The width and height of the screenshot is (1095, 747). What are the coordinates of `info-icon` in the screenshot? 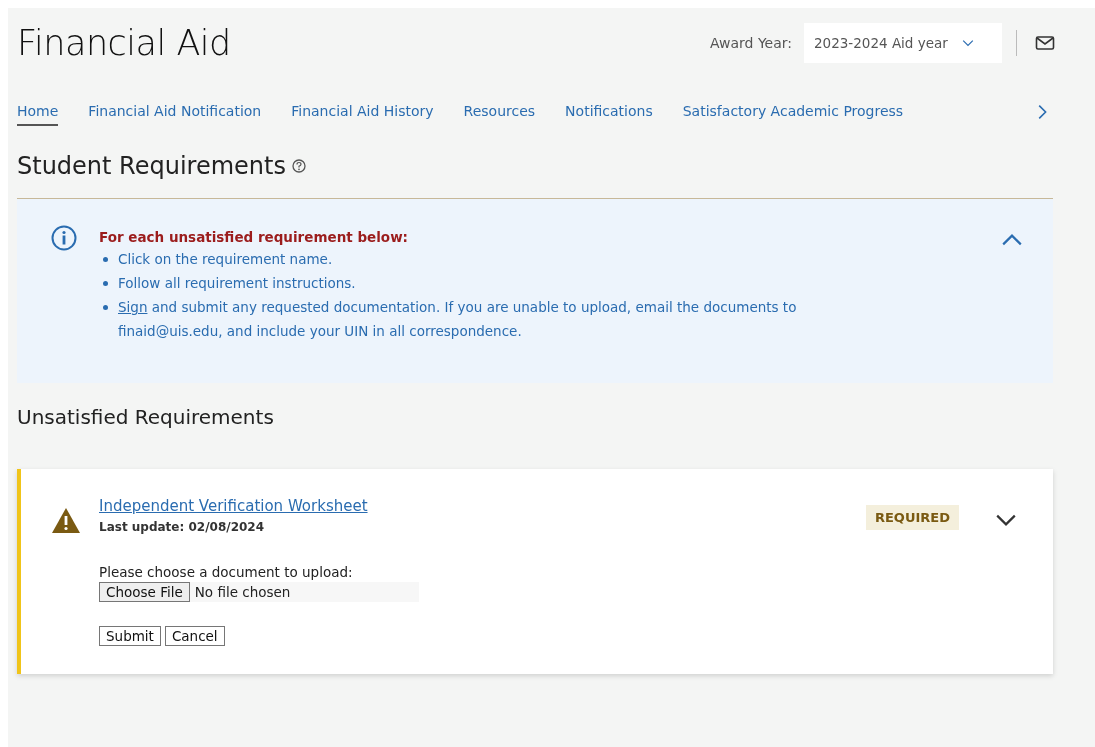 It's located at (64, 238).